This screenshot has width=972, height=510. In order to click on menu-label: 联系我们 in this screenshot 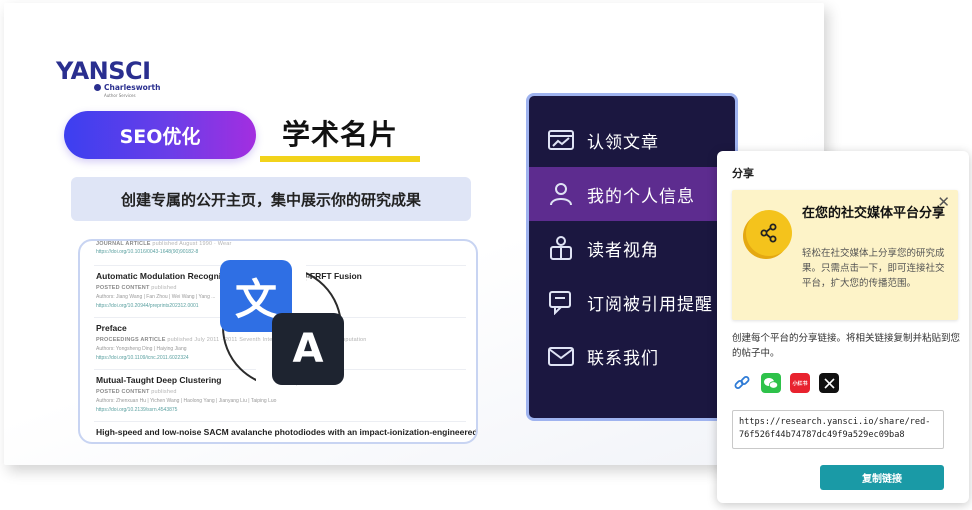, I will do `click(623, 358)`.